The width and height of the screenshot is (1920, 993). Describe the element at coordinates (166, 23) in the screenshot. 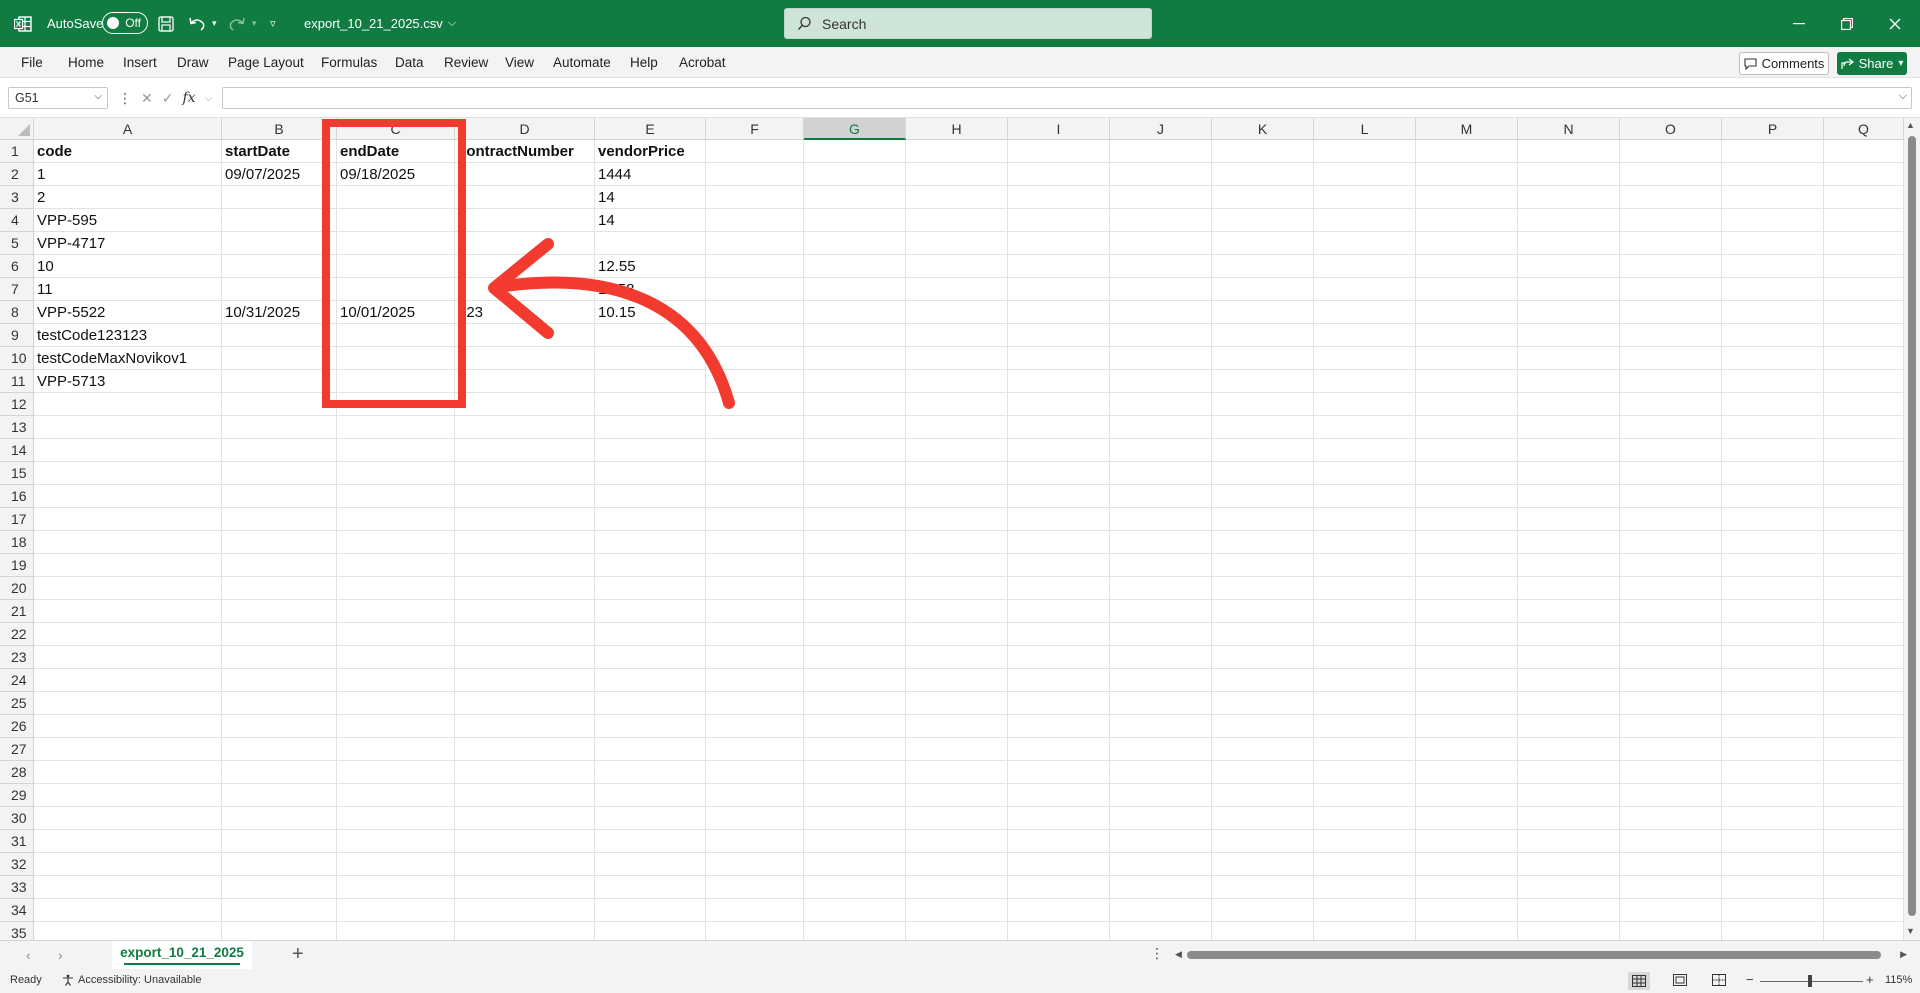

I see `save-icon` at that location.